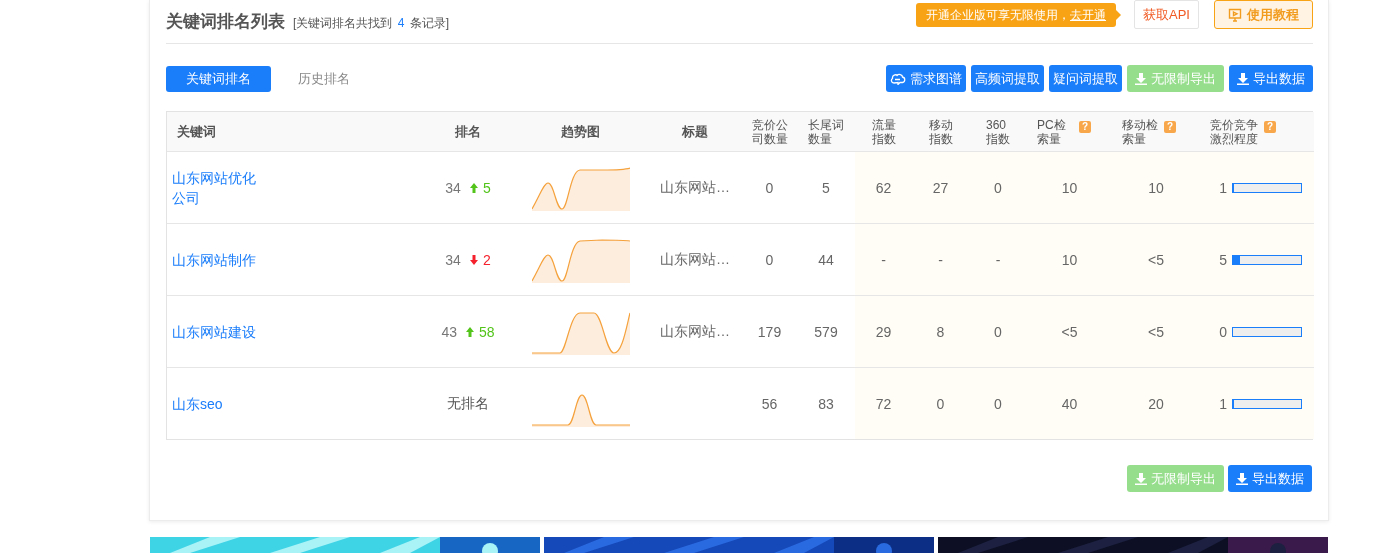 This screenshot has width=1388, height=553. I want to click on column-header: 移动指数, so click(940, 131).